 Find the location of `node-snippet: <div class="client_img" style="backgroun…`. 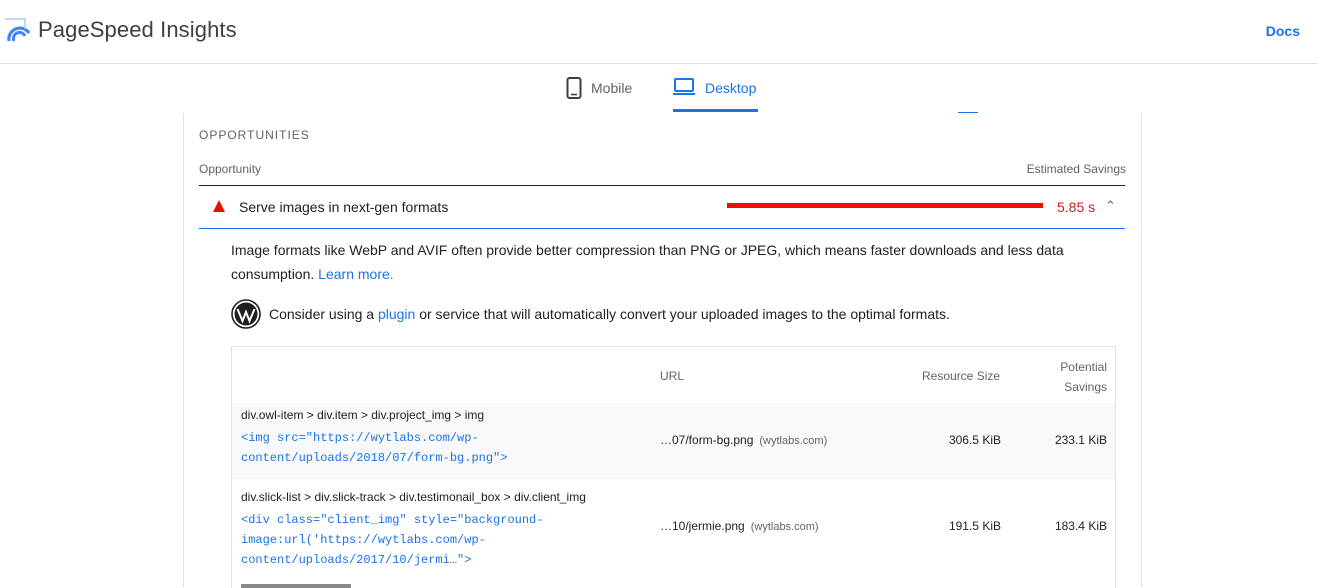

node-snippet: <div class="client_img" style="backgroun… is located at coordinates (392, 540).